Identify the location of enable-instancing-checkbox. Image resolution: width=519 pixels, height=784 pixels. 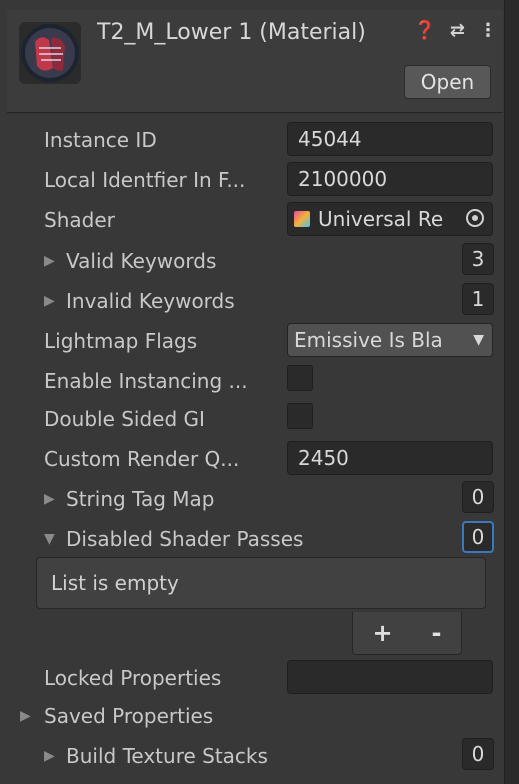
(300, 378).